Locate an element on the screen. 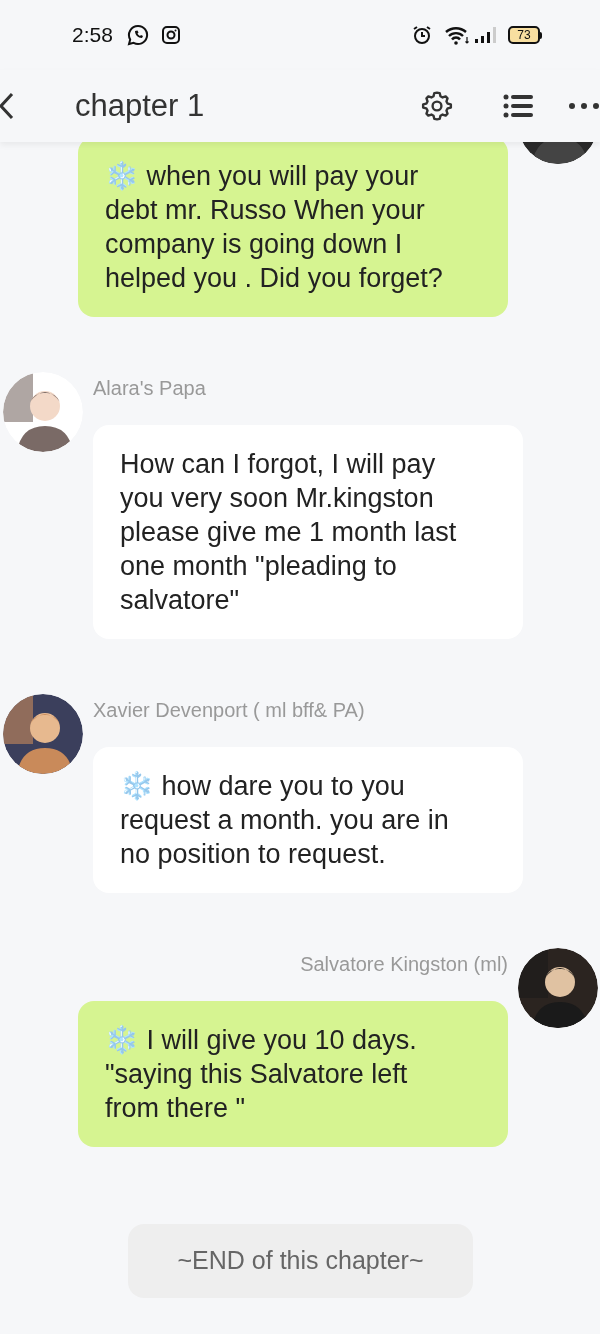 Image resolution: width=600 pixels, height=1334 pixels. settings-button is located at coordinates (437, 106).